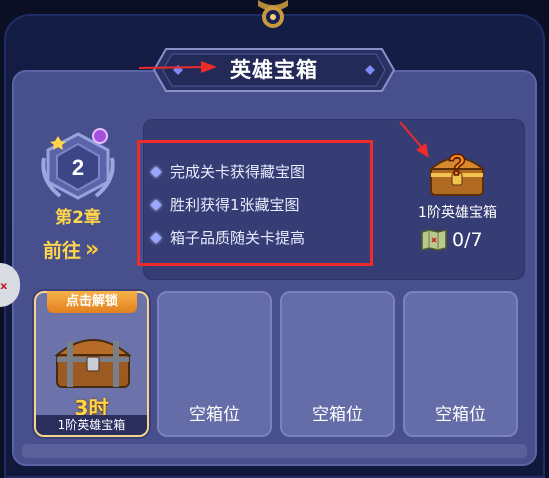 The image size is (549, 478). Describe the element at coordinates (91, 425) in the screenshot. I see `slot-chest-name: 1阶英雄宝箱` at that location.